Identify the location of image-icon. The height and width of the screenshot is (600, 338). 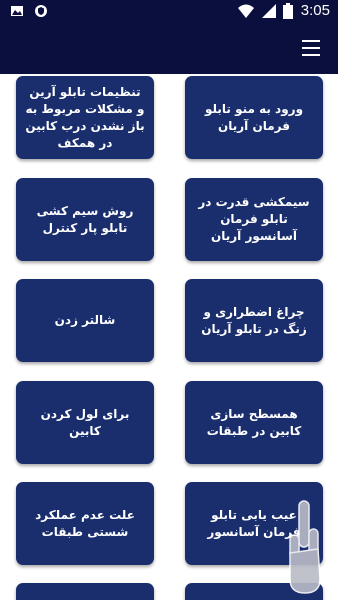
(17, 11).